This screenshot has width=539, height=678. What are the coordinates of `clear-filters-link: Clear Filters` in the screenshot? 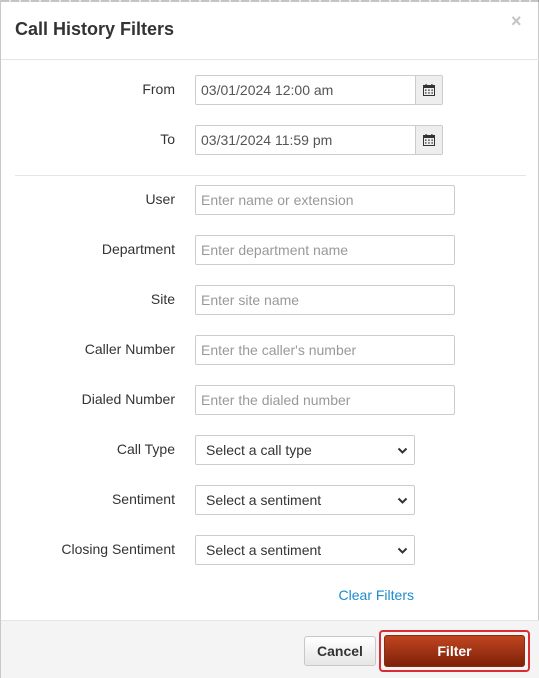 It's located at (376, 595).